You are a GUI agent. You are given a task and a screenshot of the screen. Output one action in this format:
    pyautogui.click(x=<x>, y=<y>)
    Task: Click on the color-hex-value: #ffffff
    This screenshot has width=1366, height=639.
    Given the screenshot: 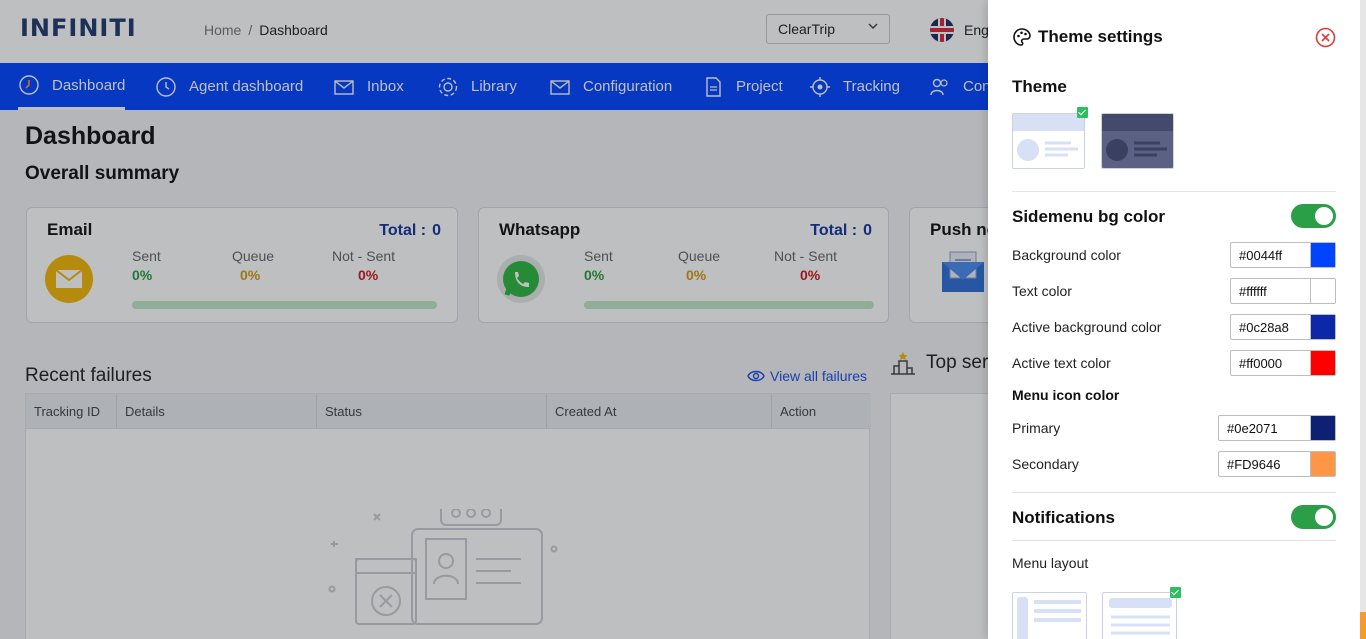 What is the action you would take?
    pyautogui.click(x=1253, y=291)
    